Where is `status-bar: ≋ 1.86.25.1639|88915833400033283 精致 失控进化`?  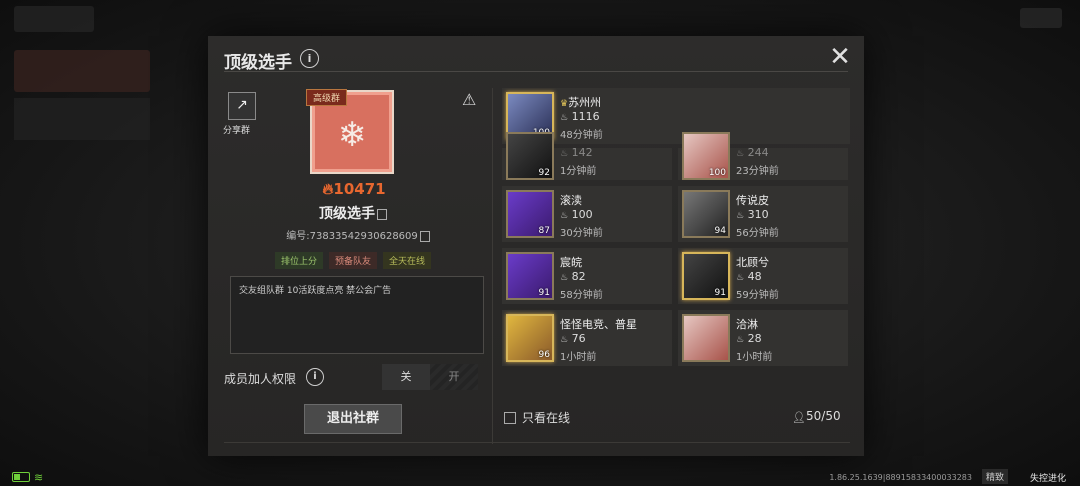
status-bar: ≋ 1.86.25.1639|88915833400033283 精致 失控进化 is located at coordinates (540, 476).